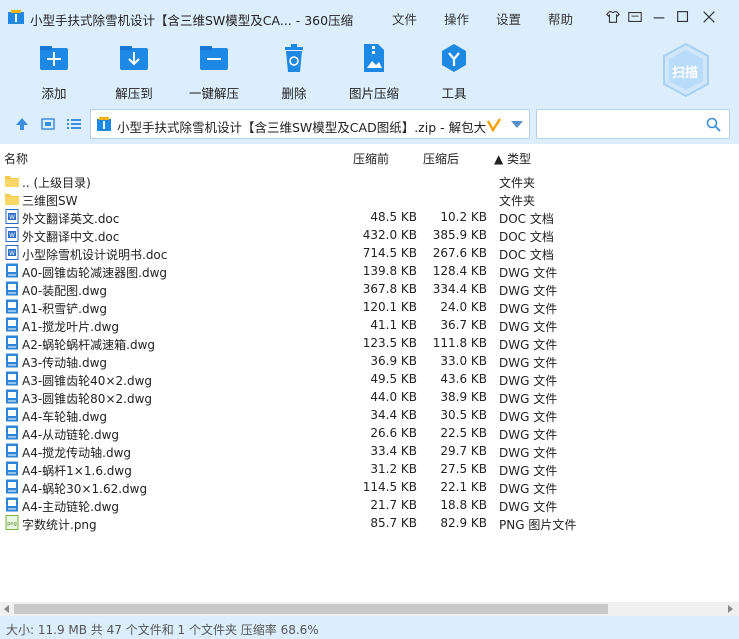 The width and height of the screenshot is (739, 639). Describe the element at coordinates (294, 72) in the screenshot. I see `delete-button: 删除` at that location.